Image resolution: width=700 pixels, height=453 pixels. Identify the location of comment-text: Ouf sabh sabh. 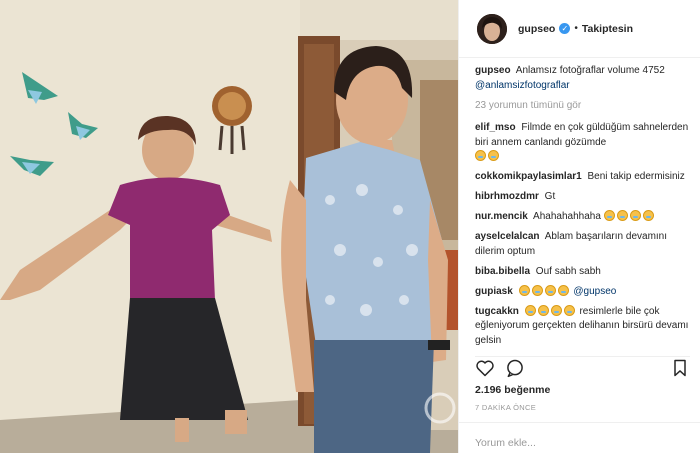
(568, 271).